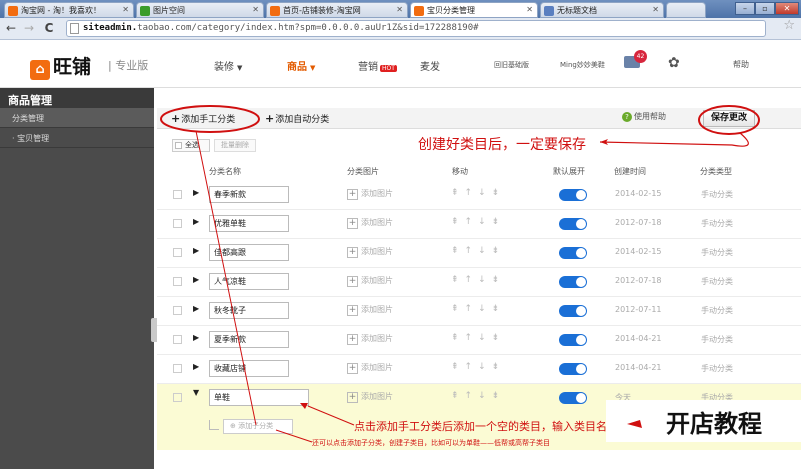 The image size is (801, 469). I want to click on reload-icon: C, so click(49, 28).